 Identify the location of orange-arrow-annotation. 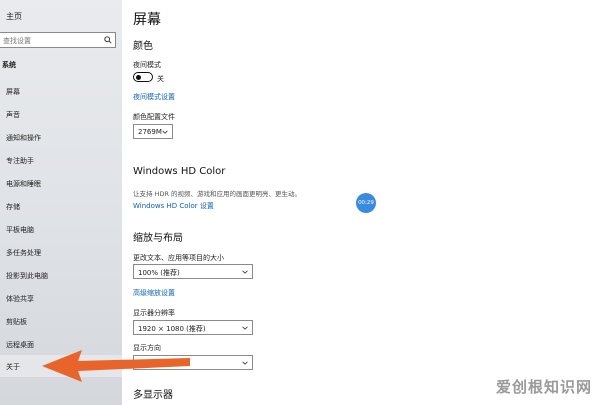
(116, 366).